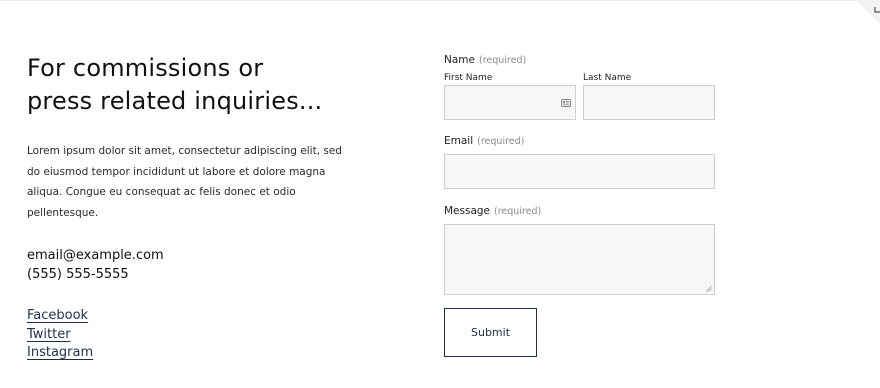 The height and width of the screenshot is (388, 880). I want to click on email-required: (required), so click(501, 141).